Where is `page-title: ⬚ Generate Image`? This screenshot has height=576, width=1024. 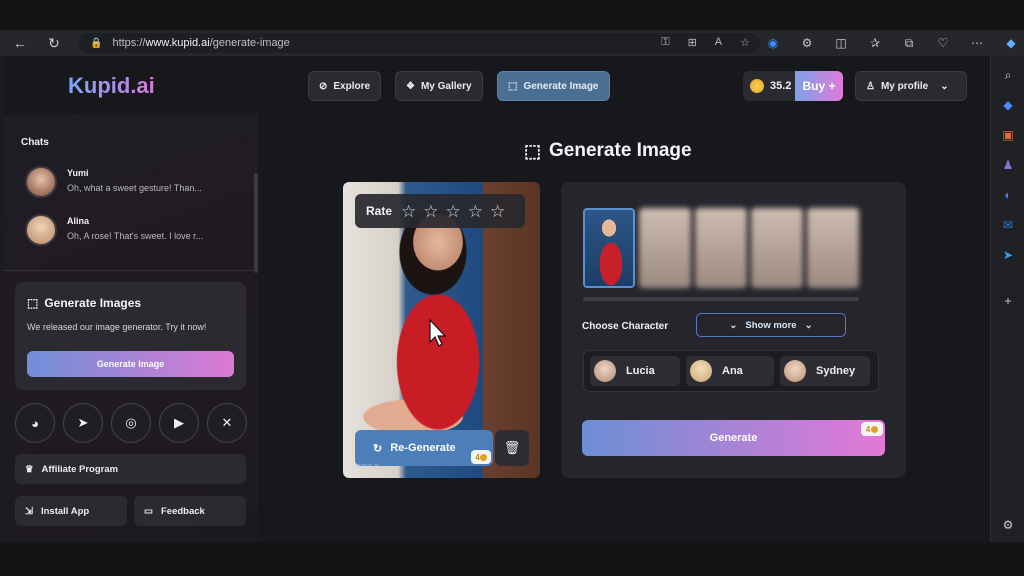 page-title: ⬚ Generate Image is located at coordinates (608, 151).